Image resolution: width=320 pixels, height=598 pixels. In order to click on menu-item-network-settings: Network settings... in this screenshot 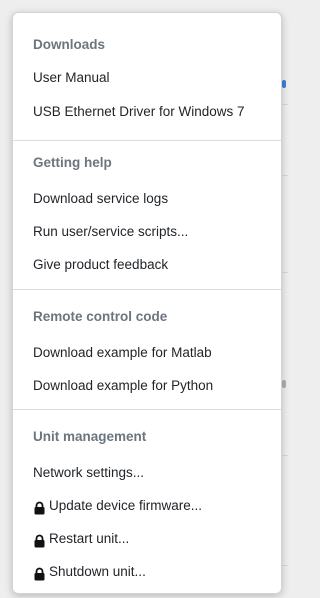, I will do `click(153, 473)`.